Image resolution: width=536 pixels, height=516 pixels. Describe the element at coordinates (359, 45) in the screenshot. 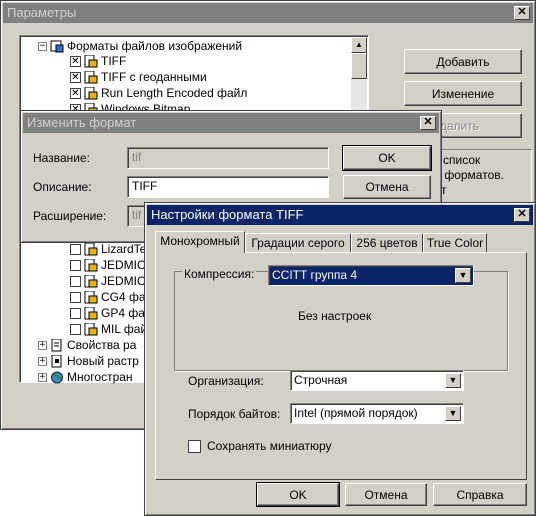

I see `scroll-up-icon: ▲` at that location.